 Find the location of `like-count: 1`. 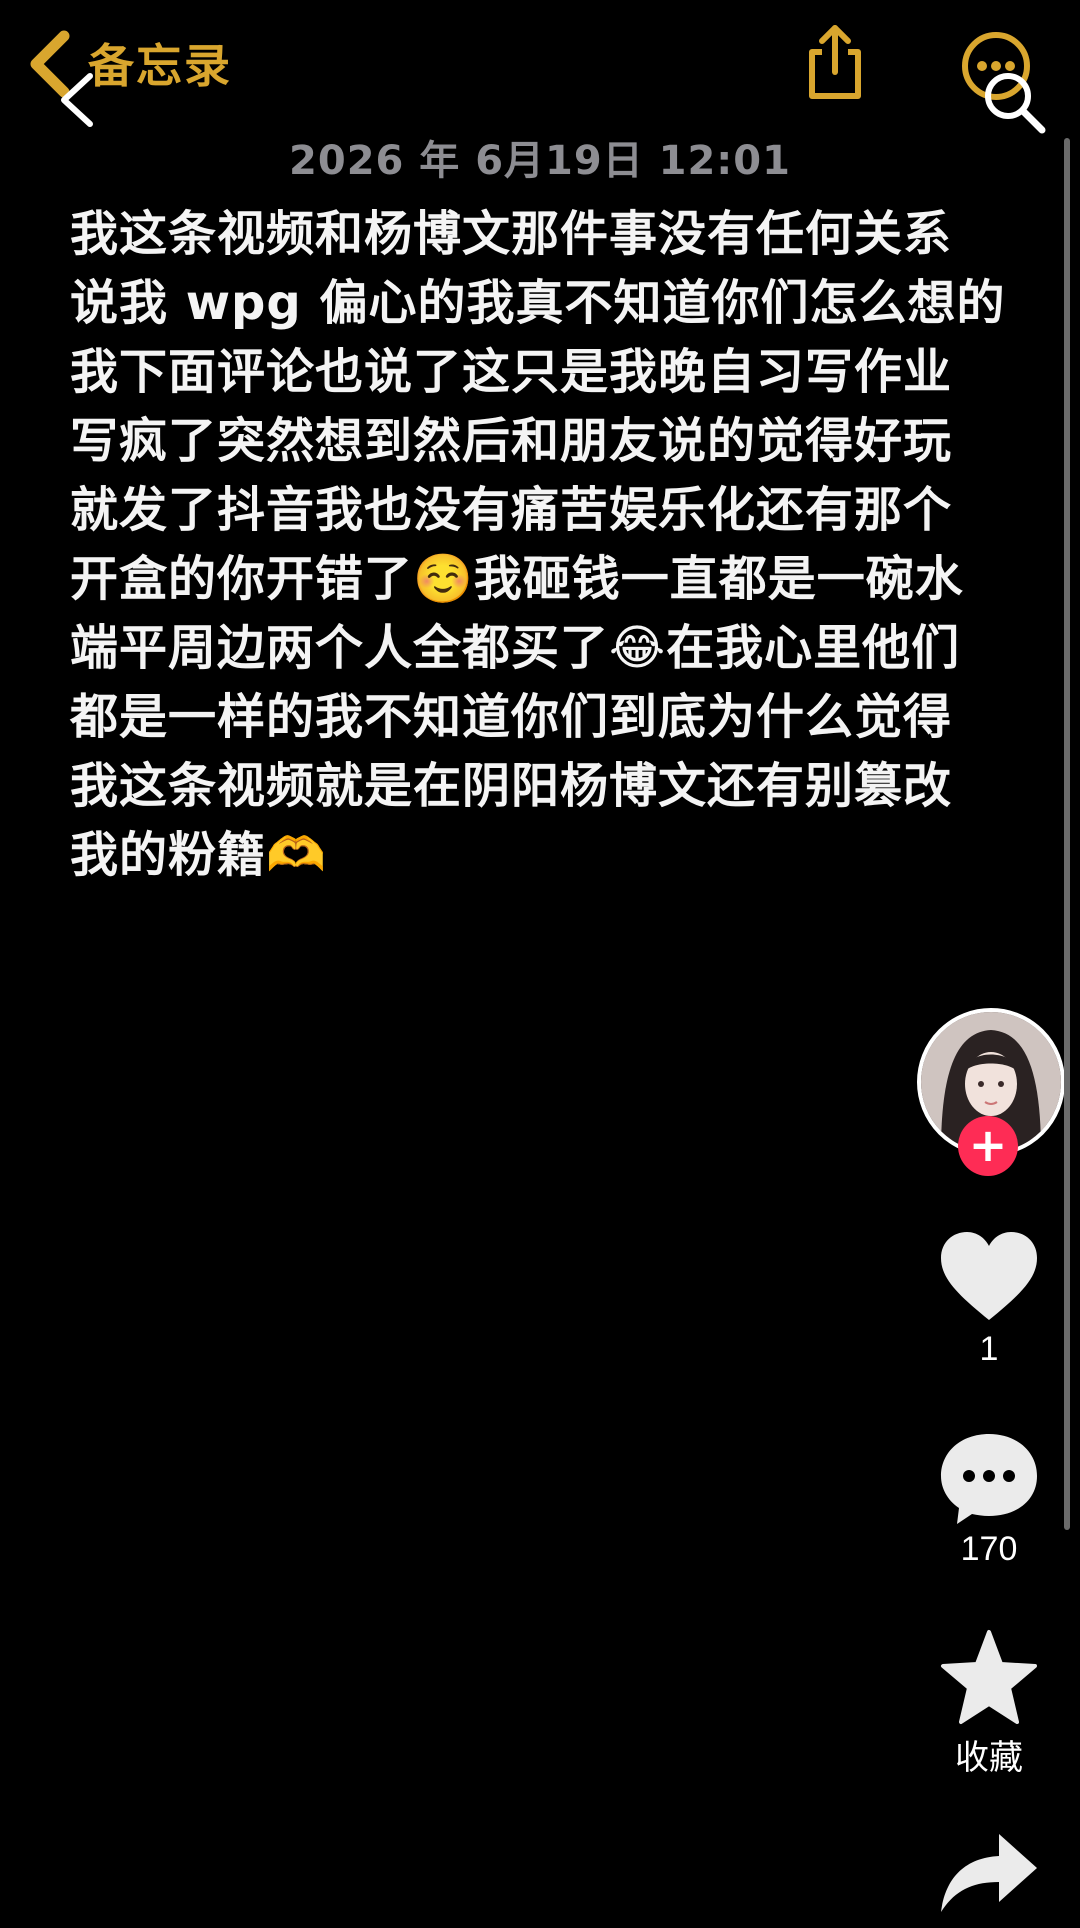

like-count: 1 is located at coordinates (989, 1349).